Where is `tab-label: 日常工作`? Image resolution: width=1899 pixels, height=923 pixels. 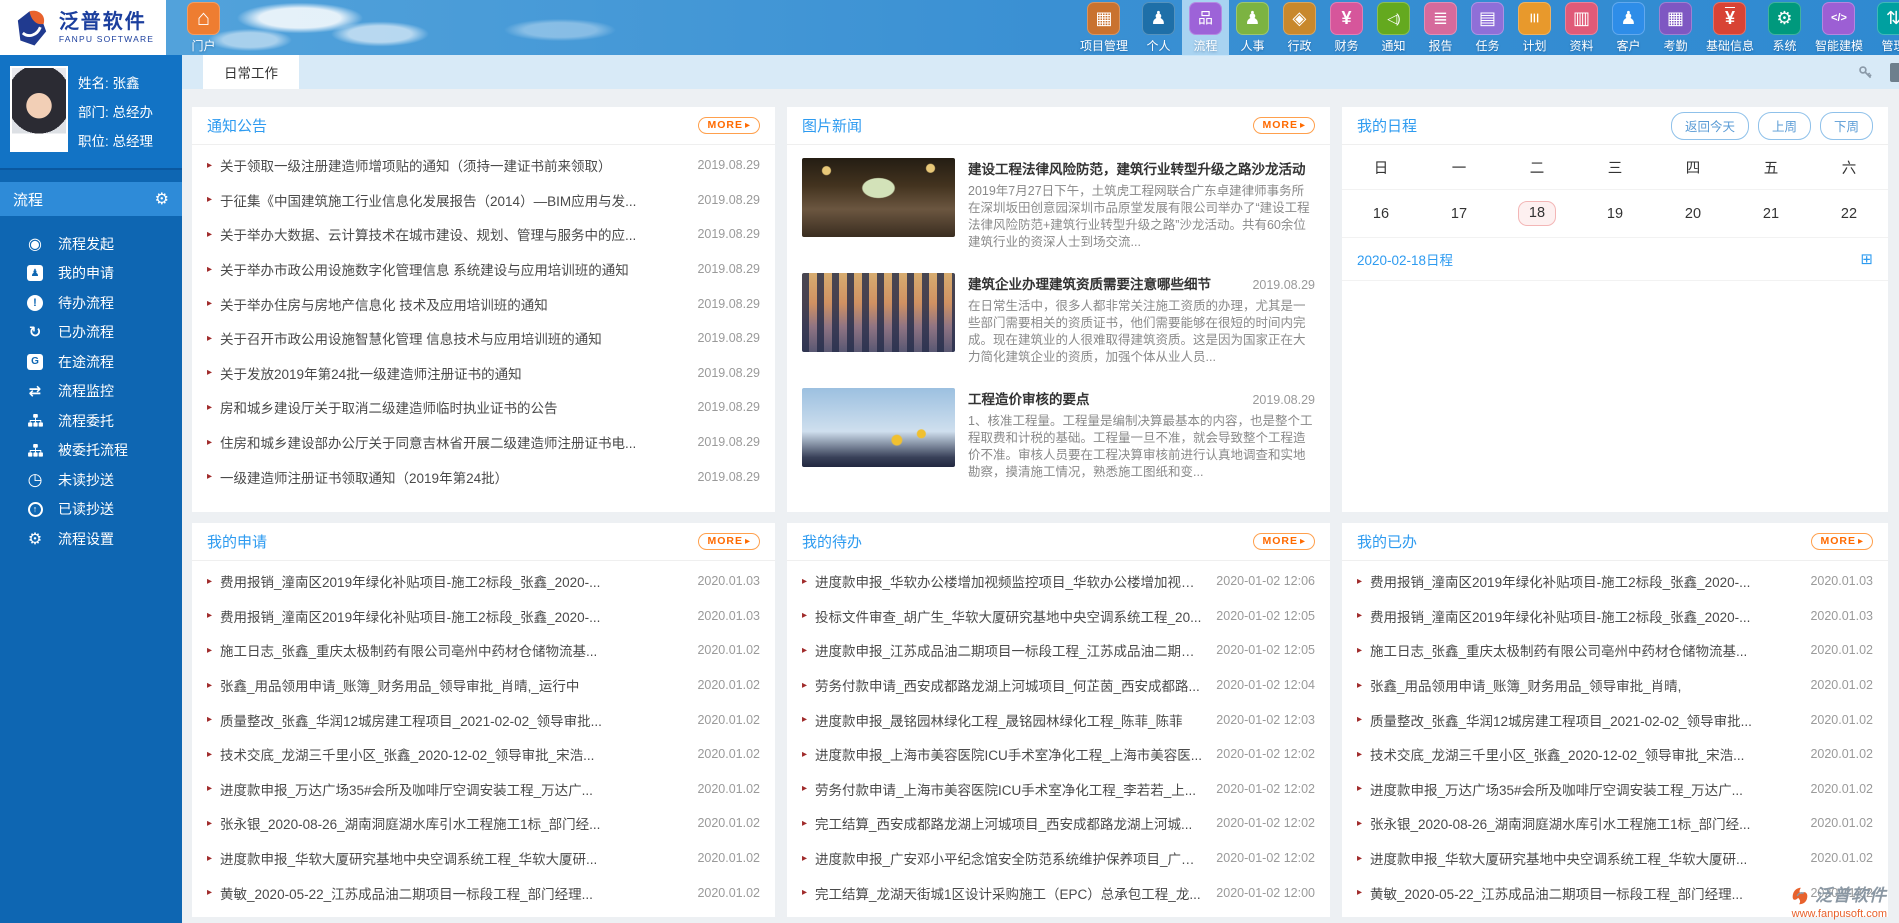 tab-label: 日常工作 is located at coordinates (251, 73).